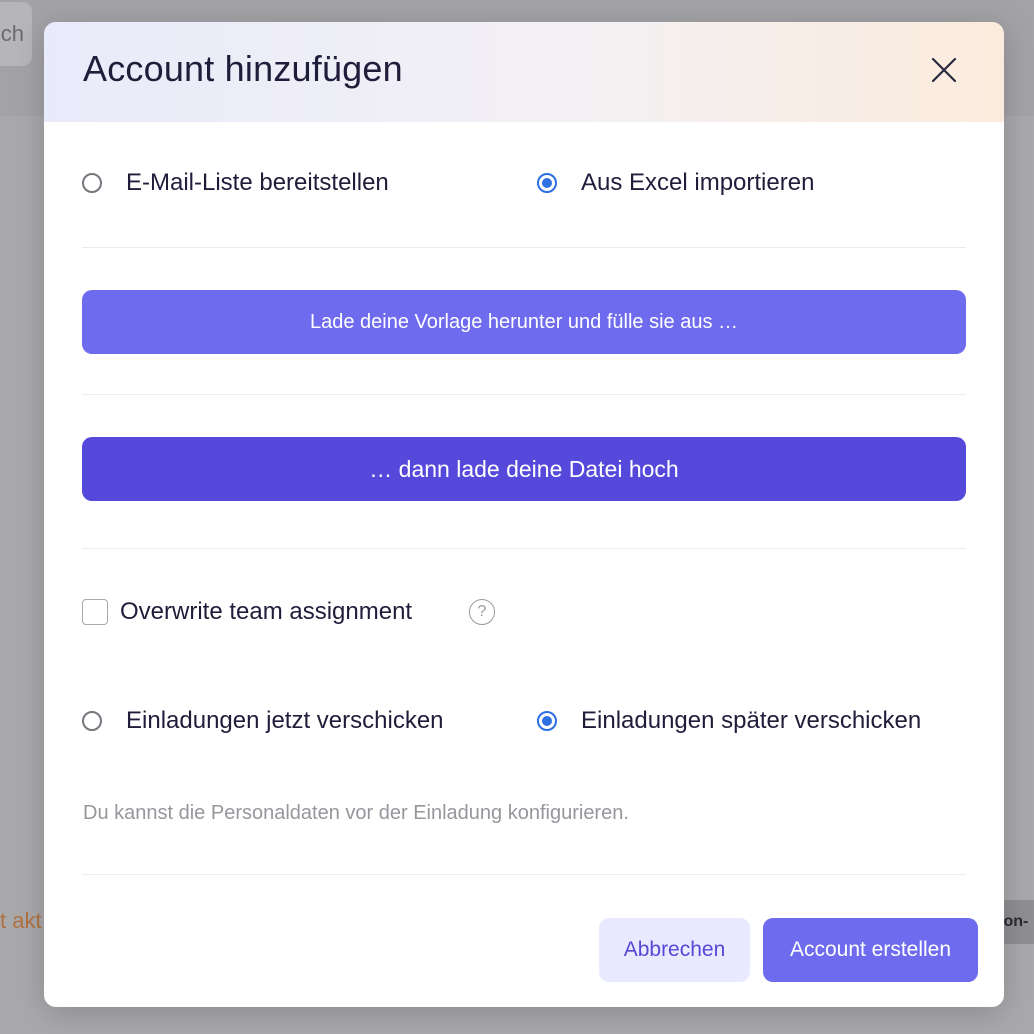  What do you see at coordinates (524, 469) in the screenshot?
I see `upload-file-button: … dann lade deine Datei hoch` at bounding box center [524, 469].